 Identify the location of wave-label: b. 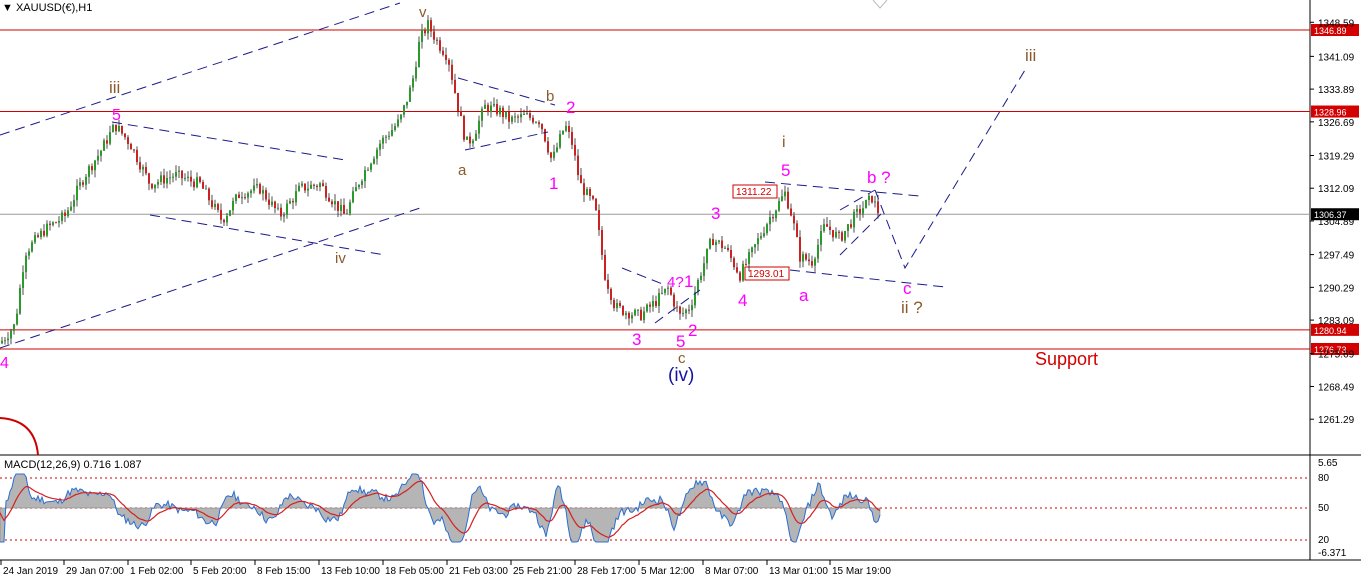
(550, 96).